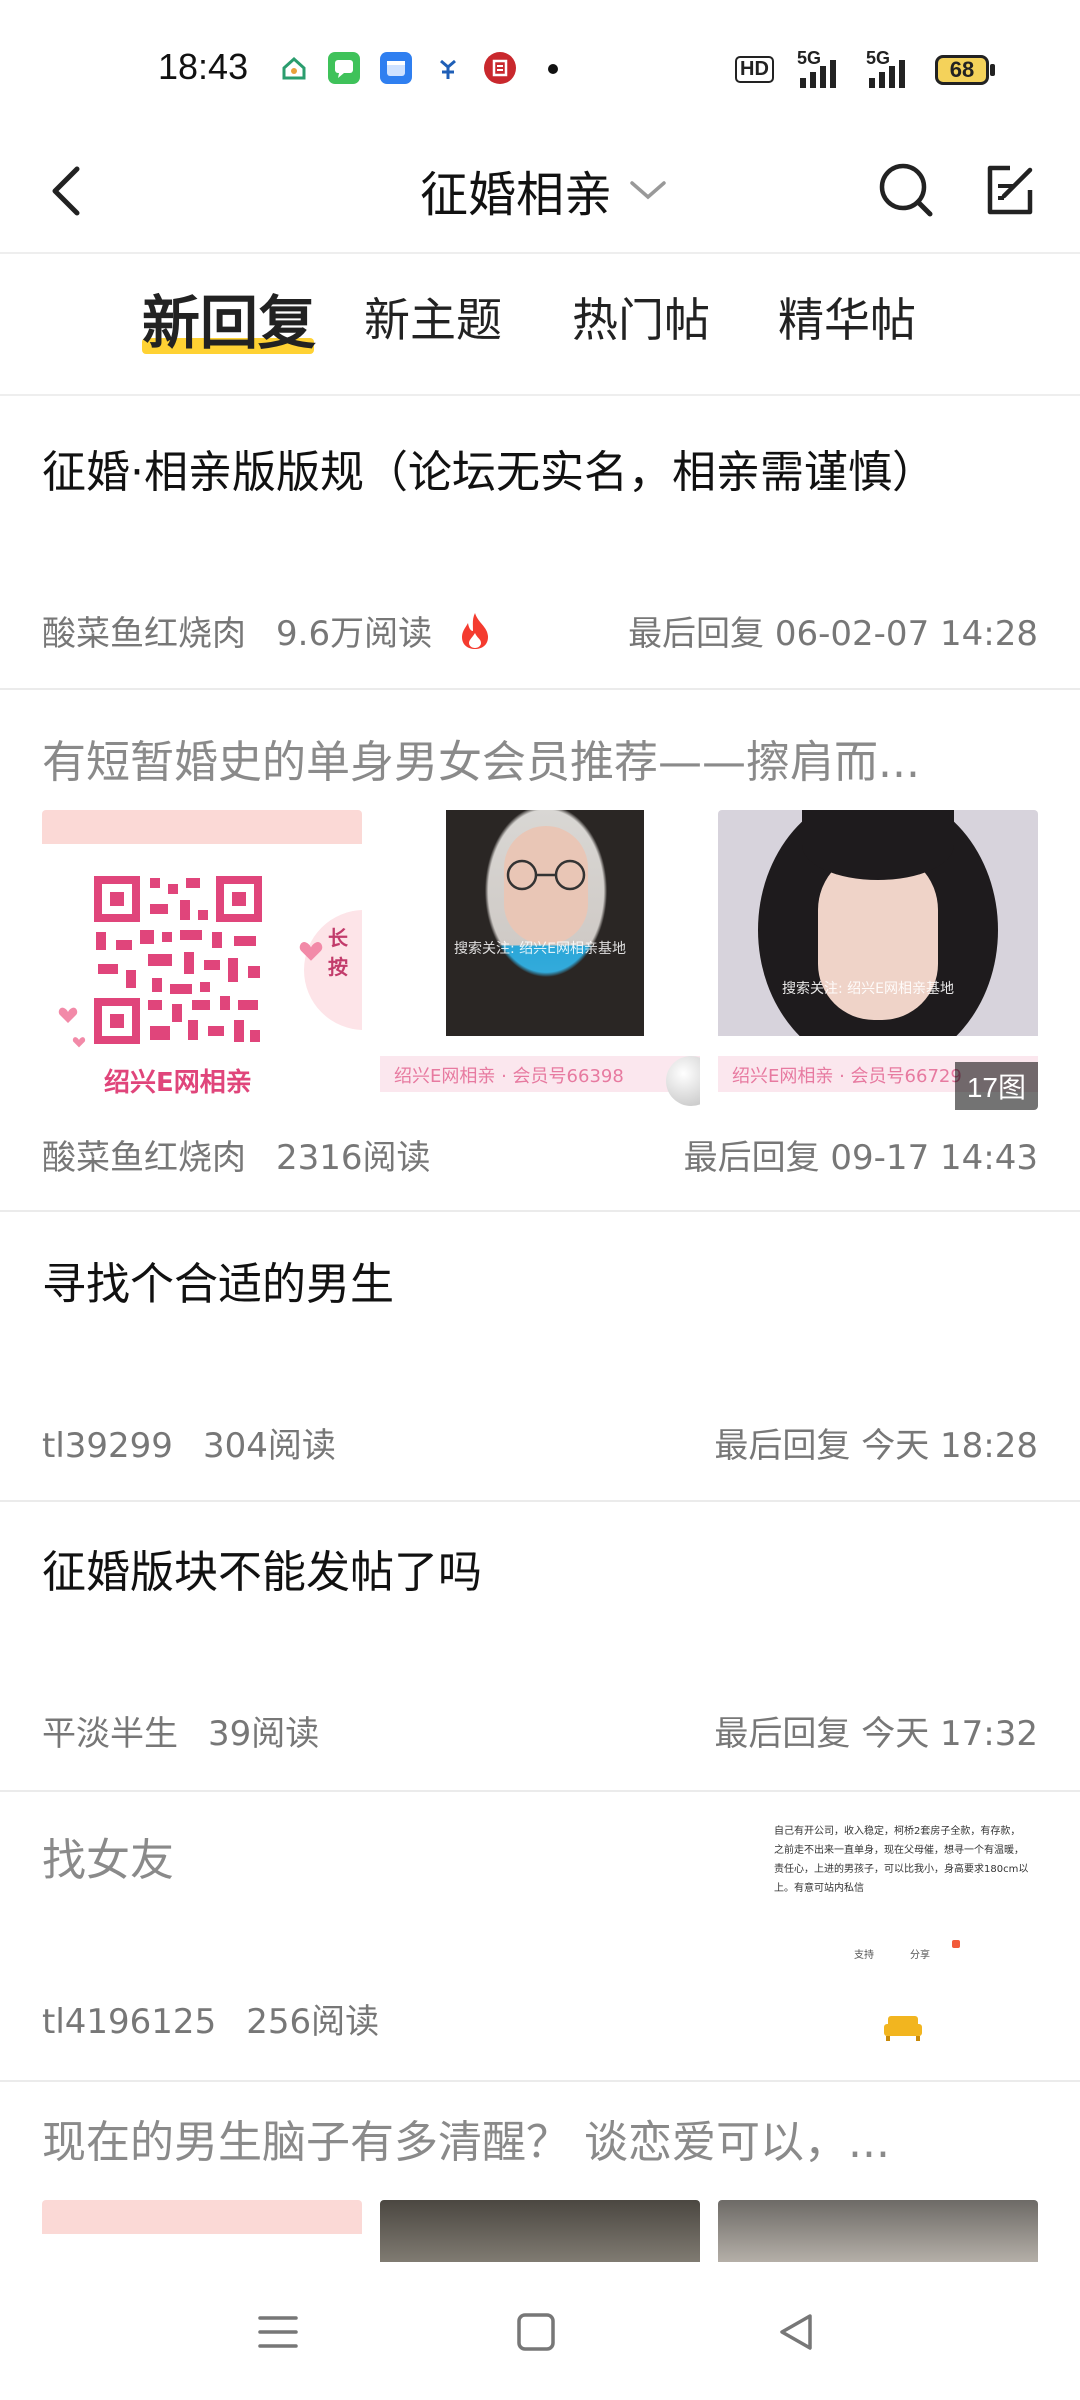 The height and width of the screenshot is (2400, 1080). What do you see at coordinates (338, 952) in the screenshot?
I see `poster-side-text: 长按` at bounding box center [338, 952].